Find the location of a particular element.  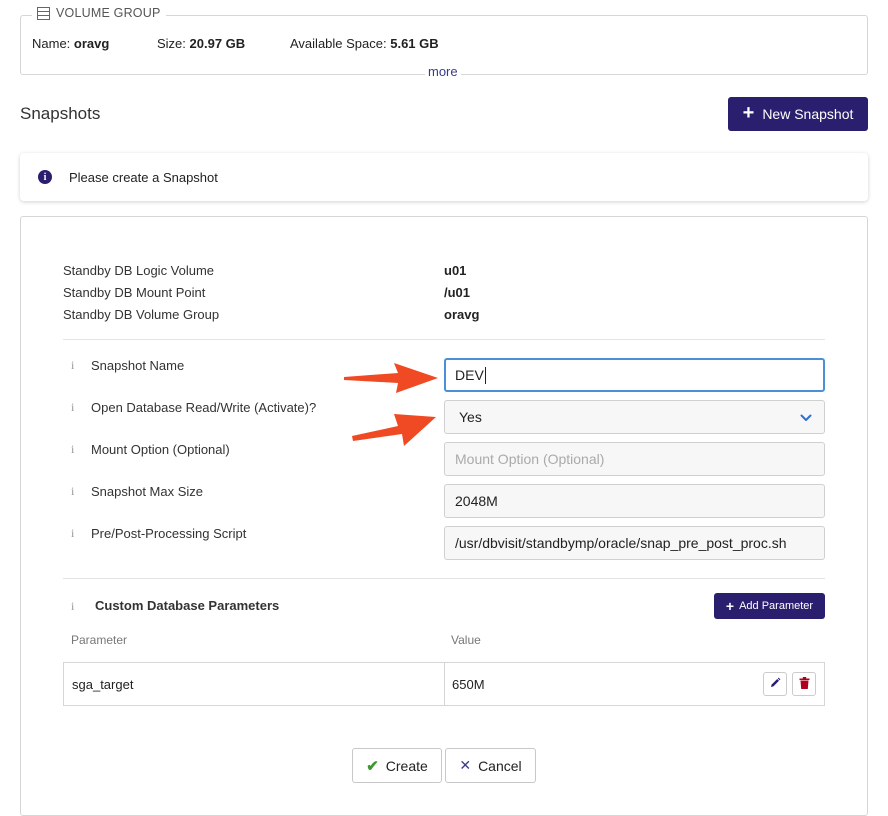

script-label: Pre/Post-Processing Script is located at coordinates (169, 533).